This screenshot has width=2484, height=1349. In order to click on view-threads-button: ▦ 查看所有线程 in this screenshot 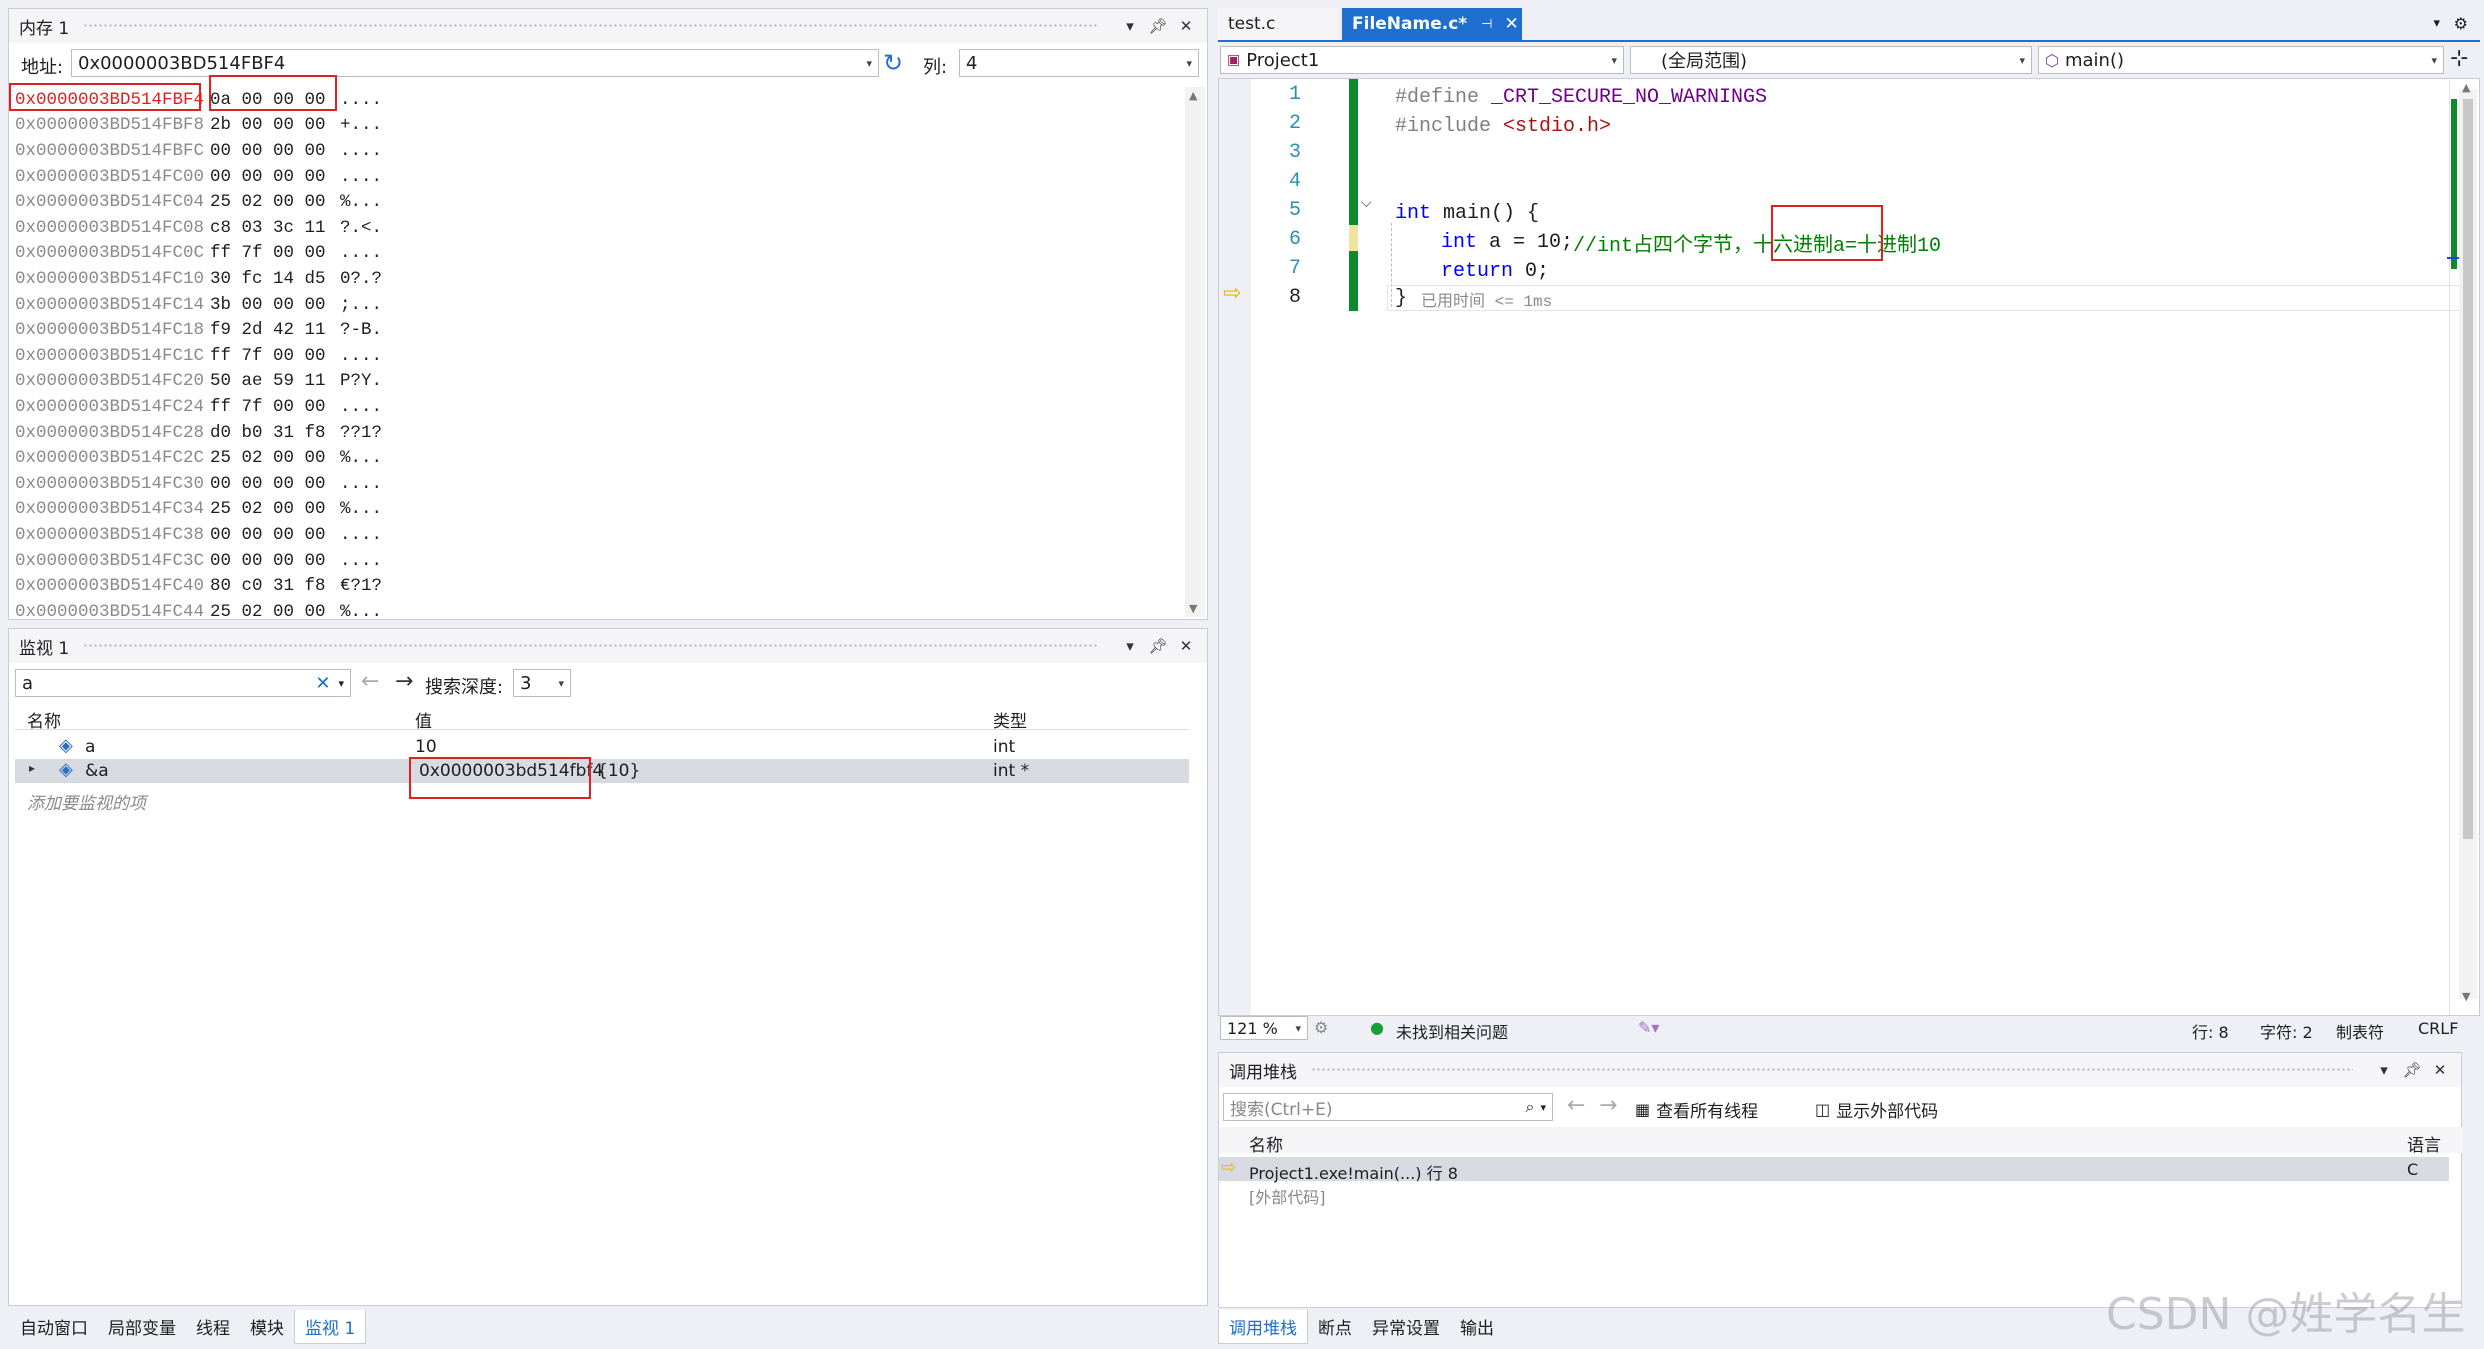, I will do `click(1696, 1109)`.